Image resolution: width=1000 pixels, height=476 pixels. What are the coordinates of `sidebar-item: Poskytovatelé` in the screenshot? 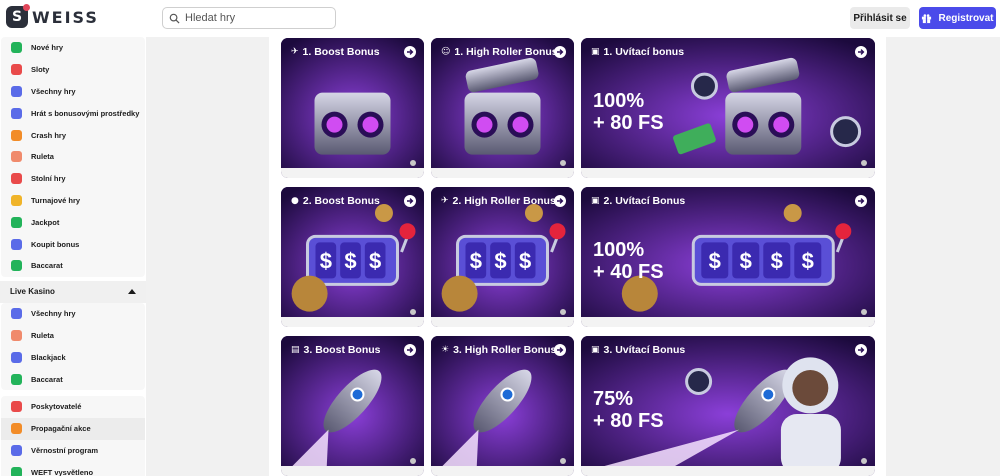 It's located at (73, 407).